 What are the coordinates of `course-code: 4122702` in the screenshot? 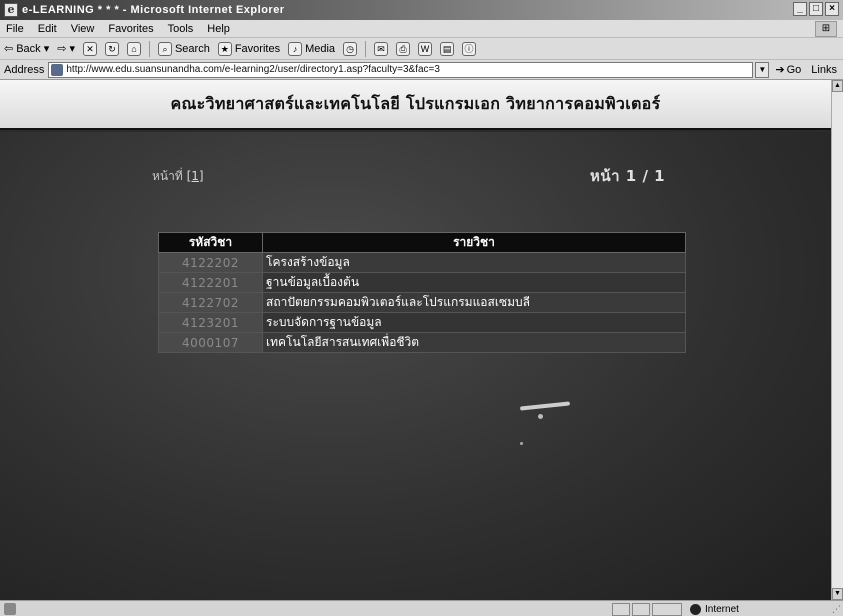 It's located at (210, 302).